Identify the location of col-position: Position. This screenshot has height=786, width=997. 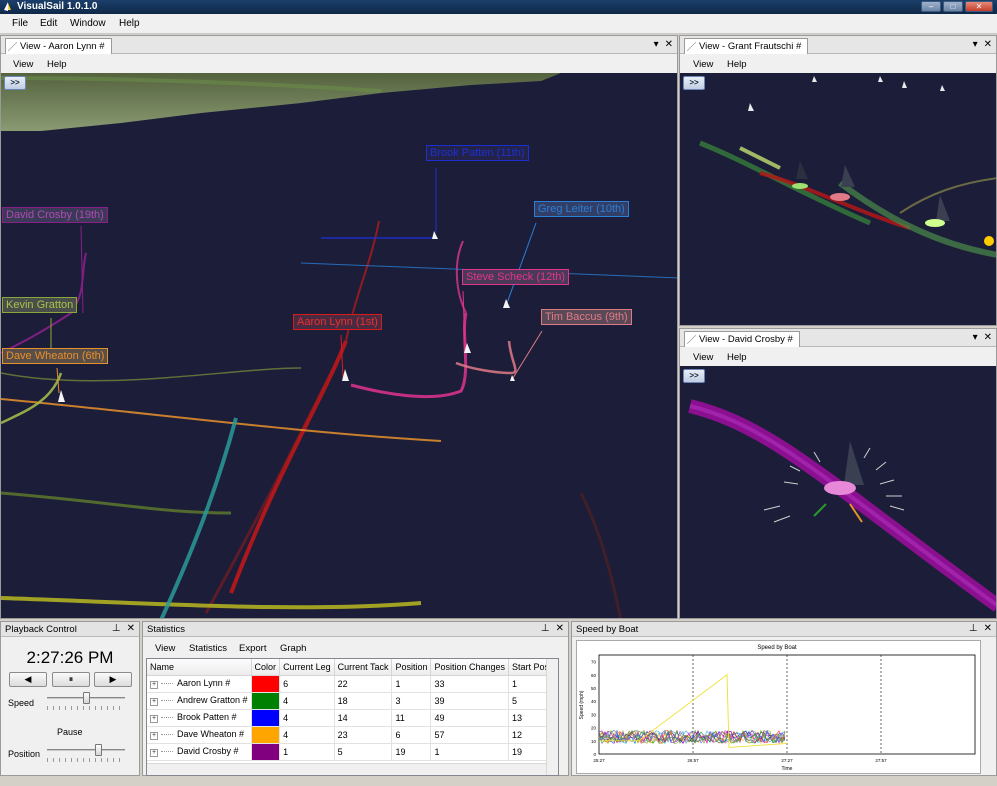
(411, 667).